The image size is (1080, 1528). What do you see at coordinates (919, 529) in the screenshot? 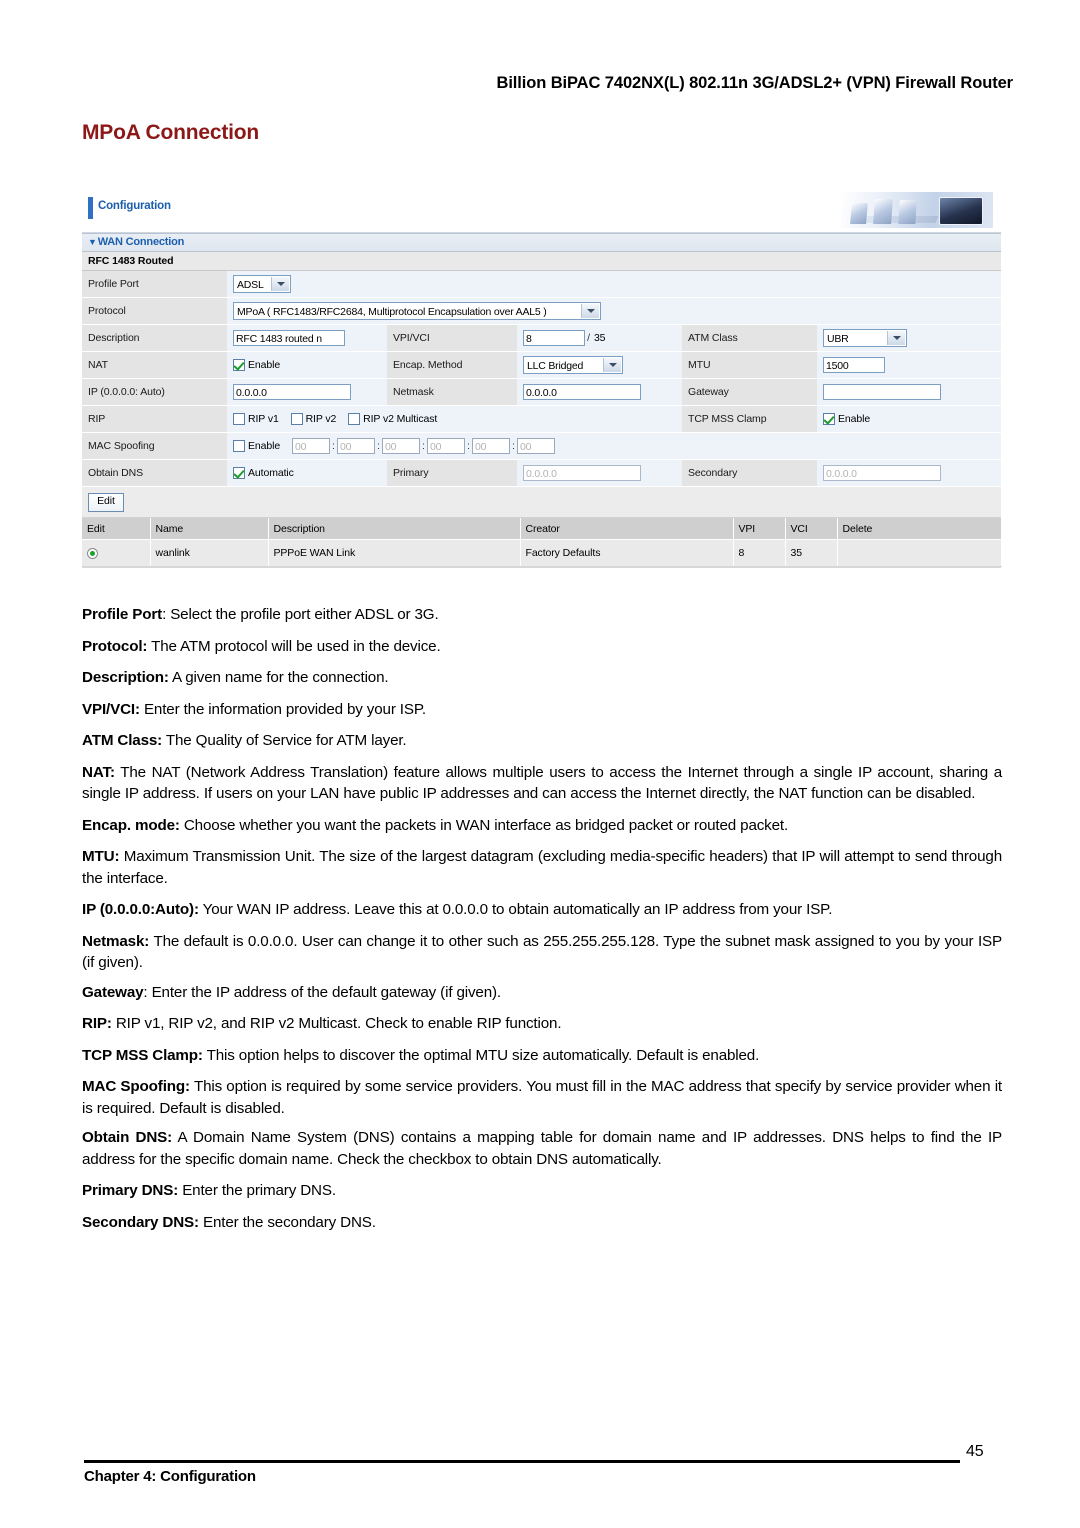
I see `column-header-delete: Delete` at bounding box center [919, 529].